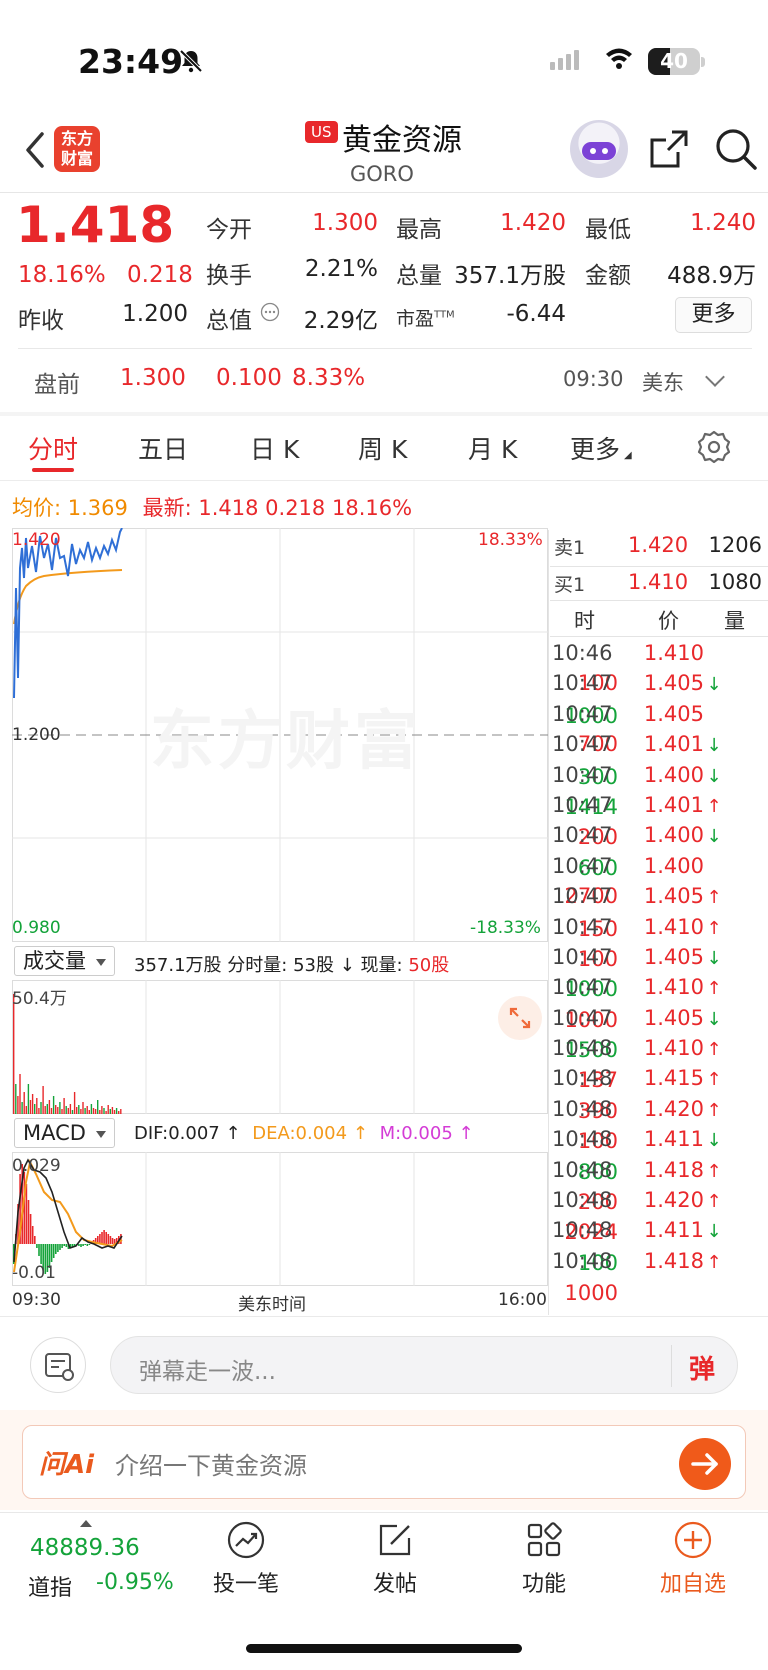 This screenshot has height=1670, width=768. Describe the element at coordinates (673, 1139) in the screenshot. I see `trade-price: 1.411` at that location.